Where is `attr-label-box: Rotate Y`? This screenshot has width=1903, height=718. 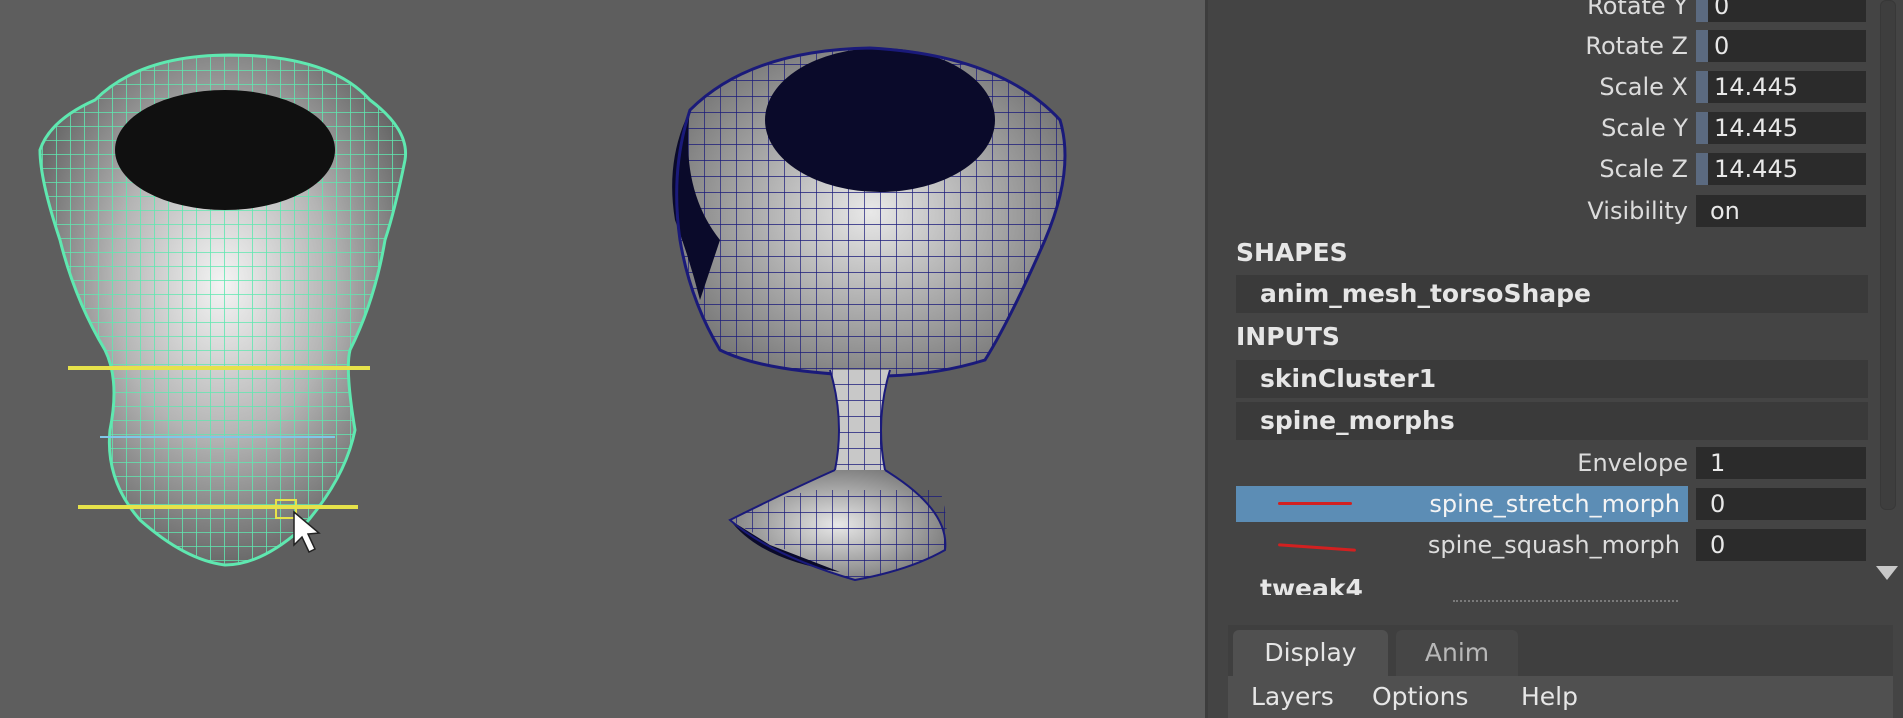 attr-label-box: Rotate Y is located at coordinates (1448, 12).